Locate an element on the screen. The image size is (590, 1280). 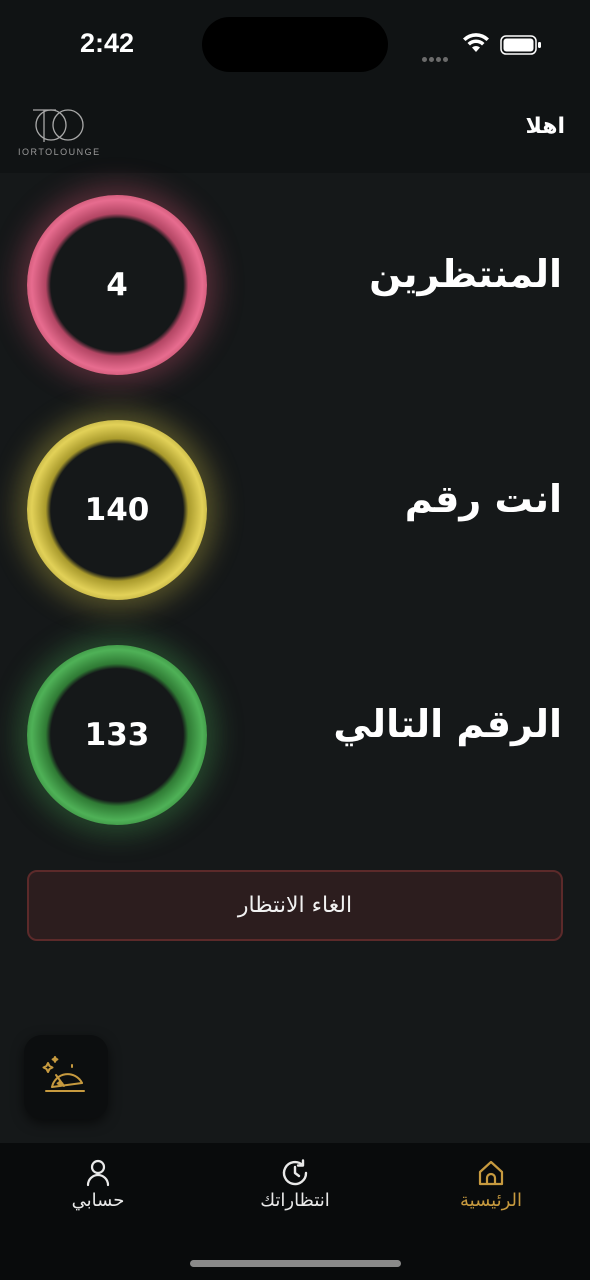
person-icon is located at coordinates (98, 1173).